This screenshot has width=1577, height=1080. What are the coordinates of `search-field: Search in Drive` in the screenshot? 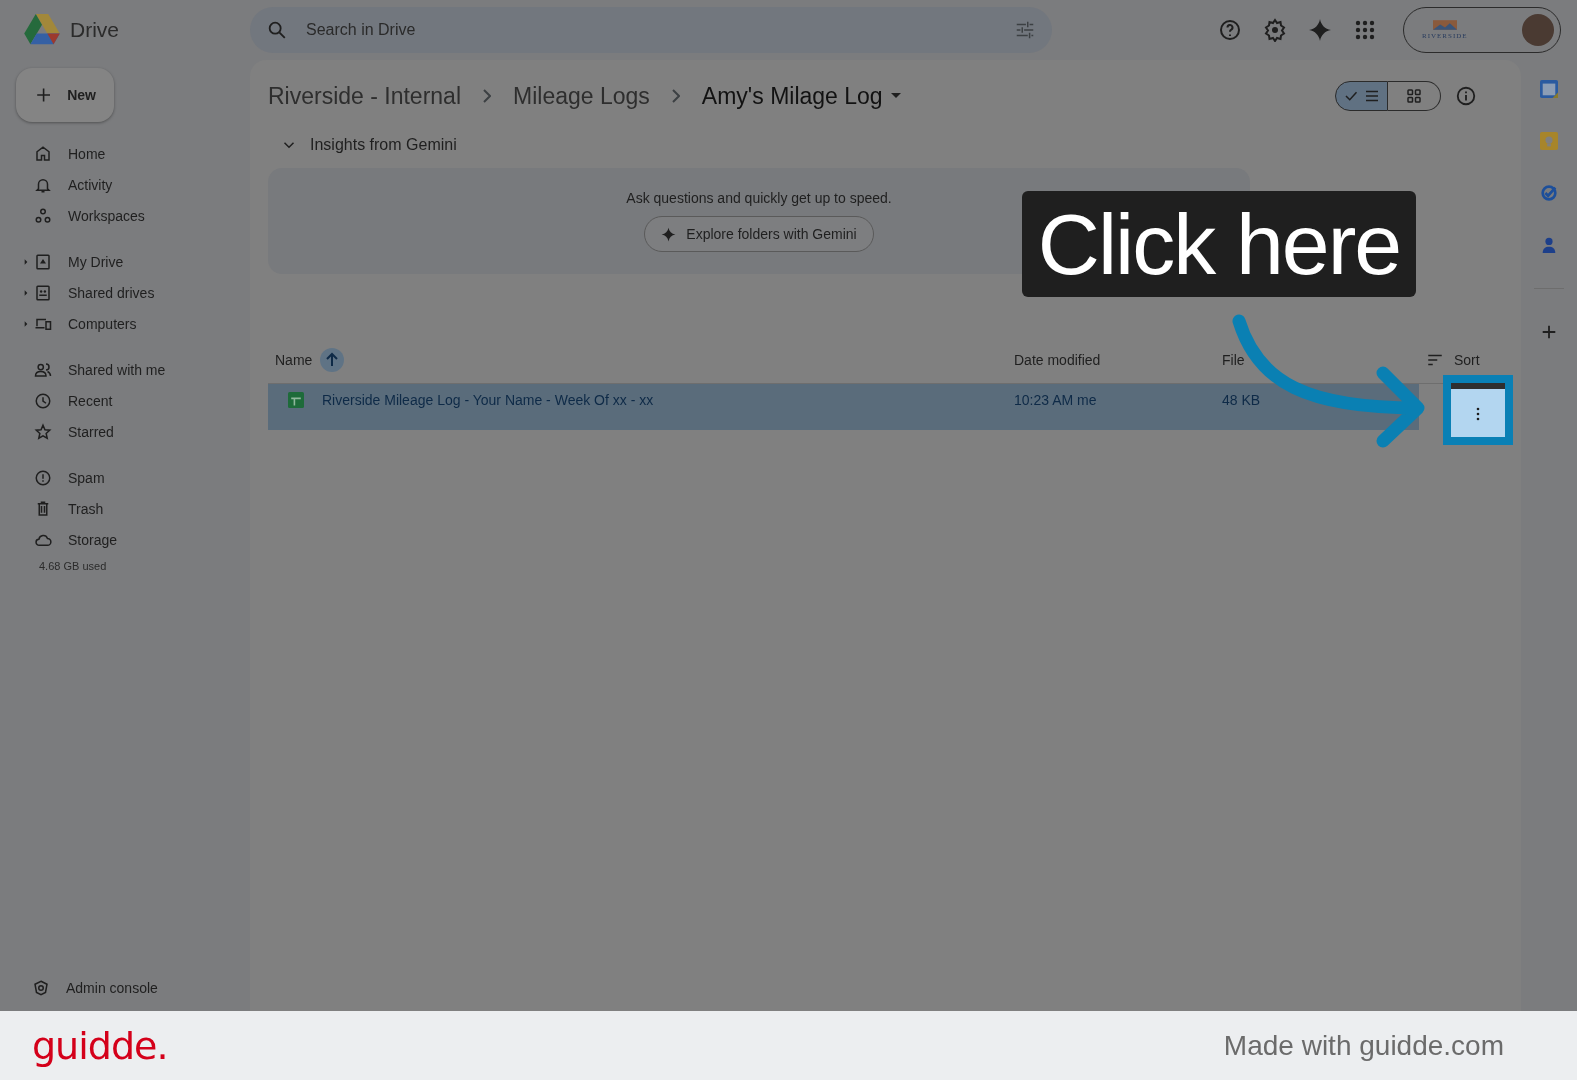 It's located at (651, 30).